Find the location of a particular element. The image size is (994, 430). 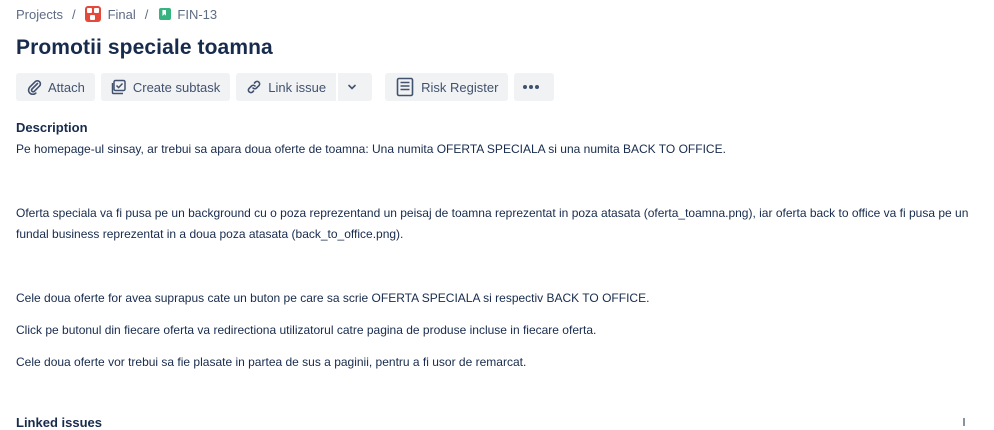

link-issue-button: Link issue is located at coordinates (286, 87).